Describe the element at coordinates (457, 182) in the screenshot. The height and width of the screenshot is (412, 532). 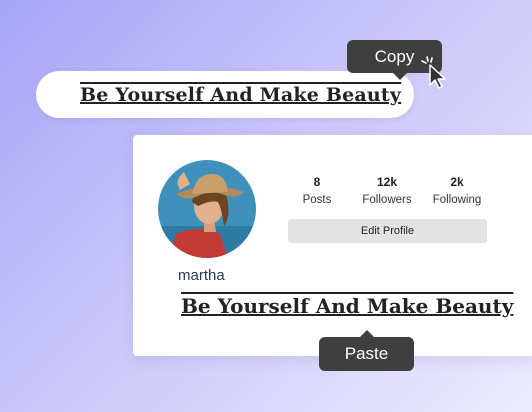
I see `stat-value: 2k` at that location.